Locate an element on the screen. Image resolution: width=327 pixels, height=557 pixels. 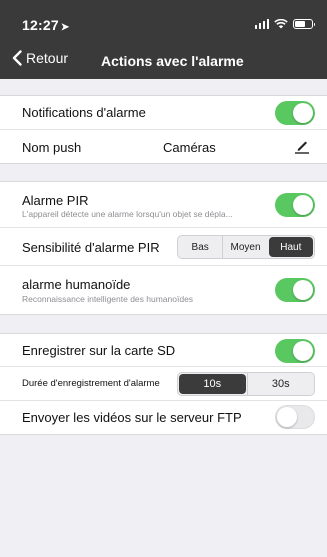
recording-duration-row: Durée d'enregistrement d'alarme 10s 30s is located at coordinates (163, 384).